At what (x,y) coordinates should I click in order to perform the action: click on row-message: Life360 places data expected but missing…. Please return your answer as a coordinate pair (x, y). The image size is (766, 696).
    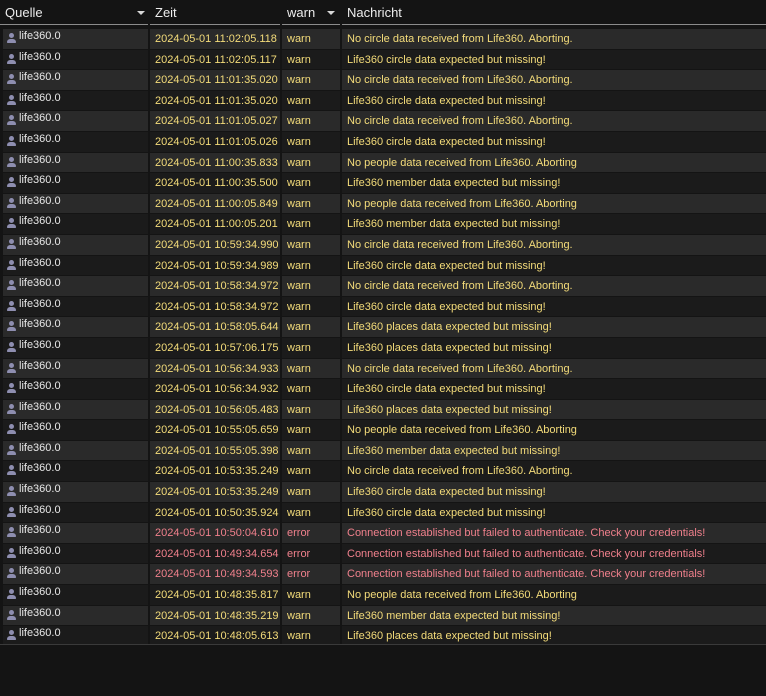
    Looking at the image, I should click on (554, 327).